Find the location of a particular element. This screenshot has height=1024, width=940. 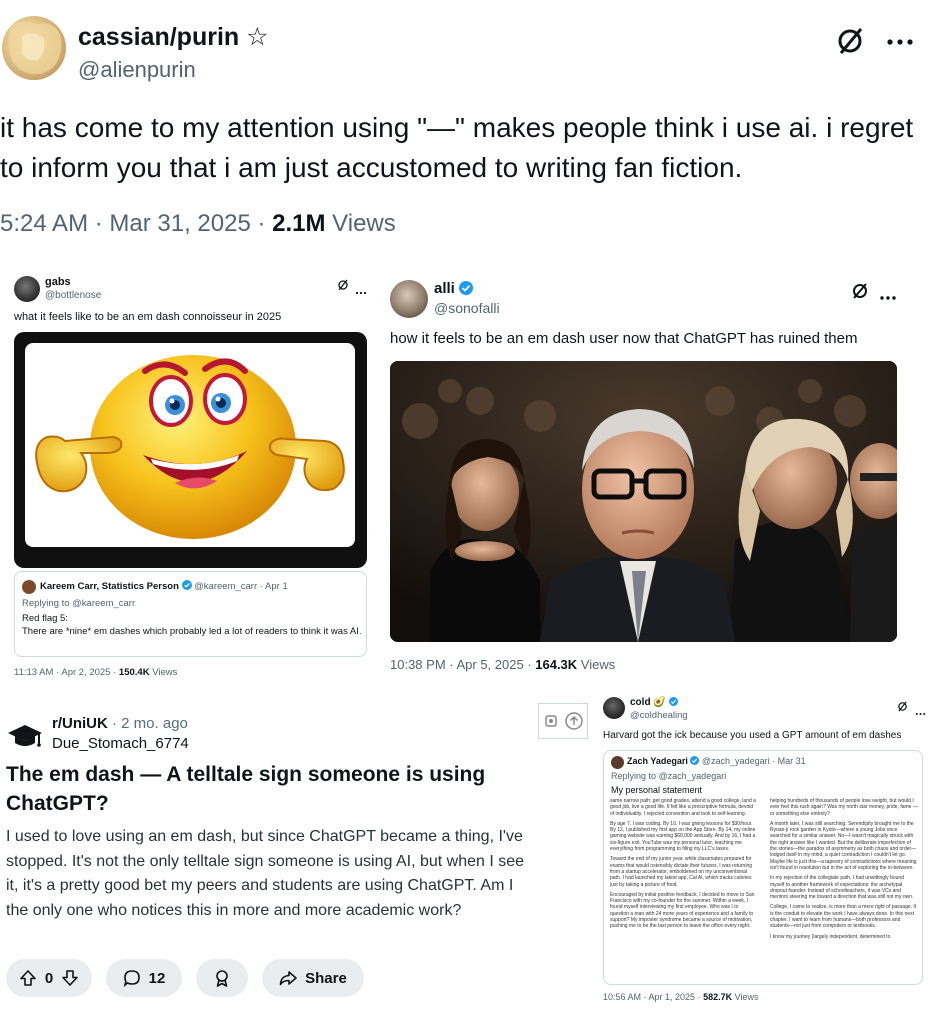

display-name-text: cassian/purin is located at coordinates (159, 37).